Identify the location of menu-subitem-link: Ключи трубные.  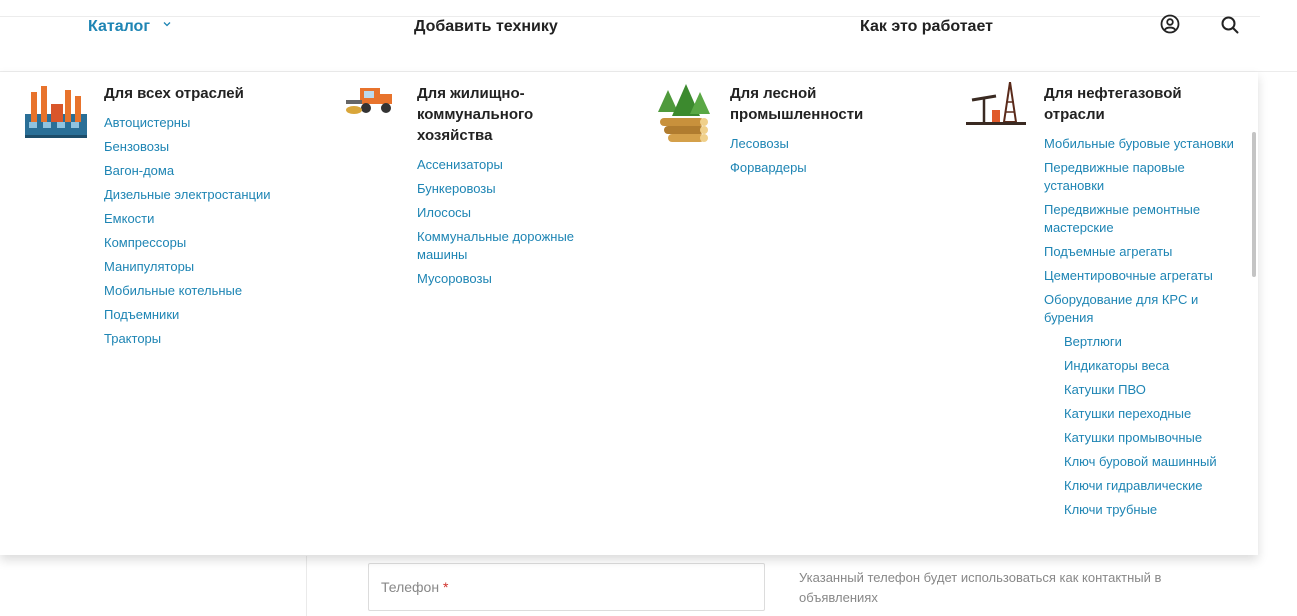
(1139, 510).